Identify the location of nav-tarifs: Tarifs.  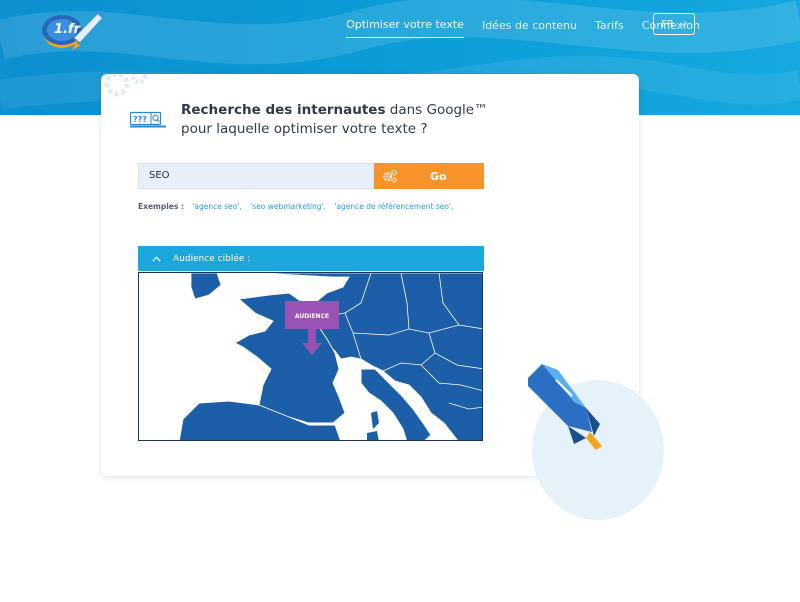
(609, 28).